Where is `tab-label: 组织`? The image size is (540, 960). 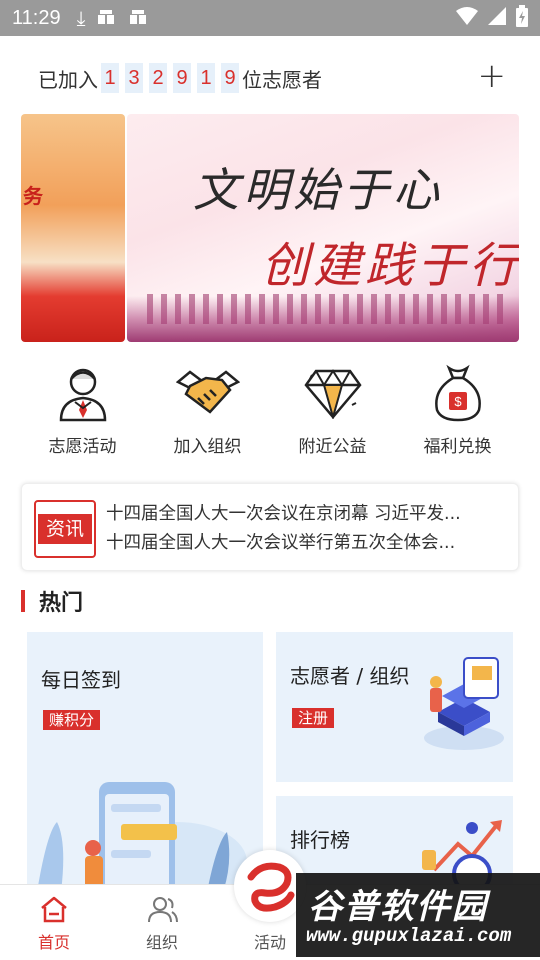 tab-label: 组织 is located at coordinates (161, 942).